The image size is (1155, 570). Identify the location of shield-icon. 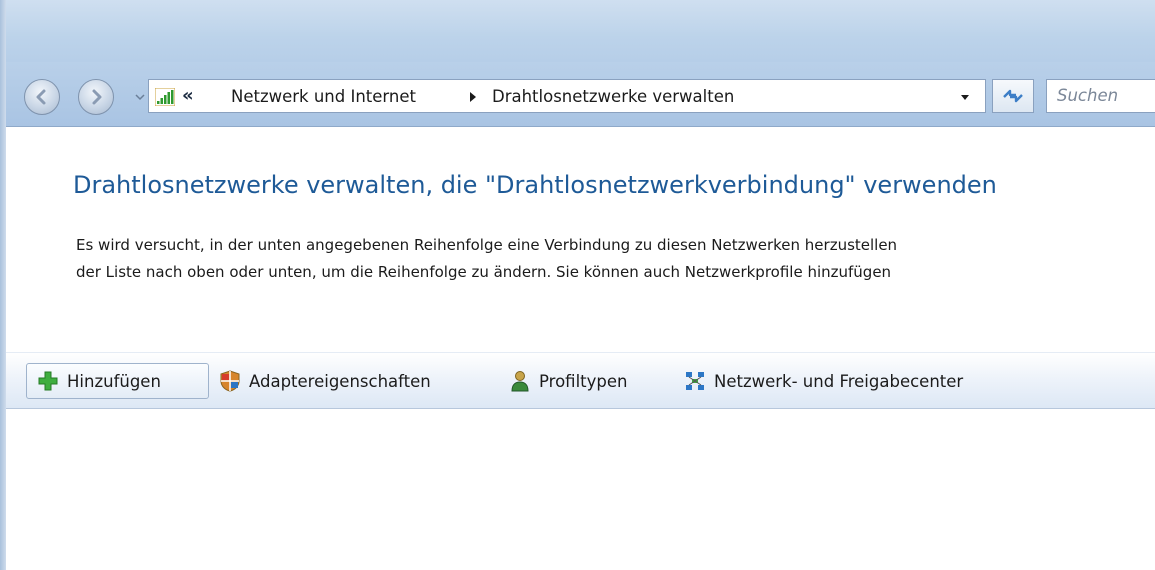
(230, 381).